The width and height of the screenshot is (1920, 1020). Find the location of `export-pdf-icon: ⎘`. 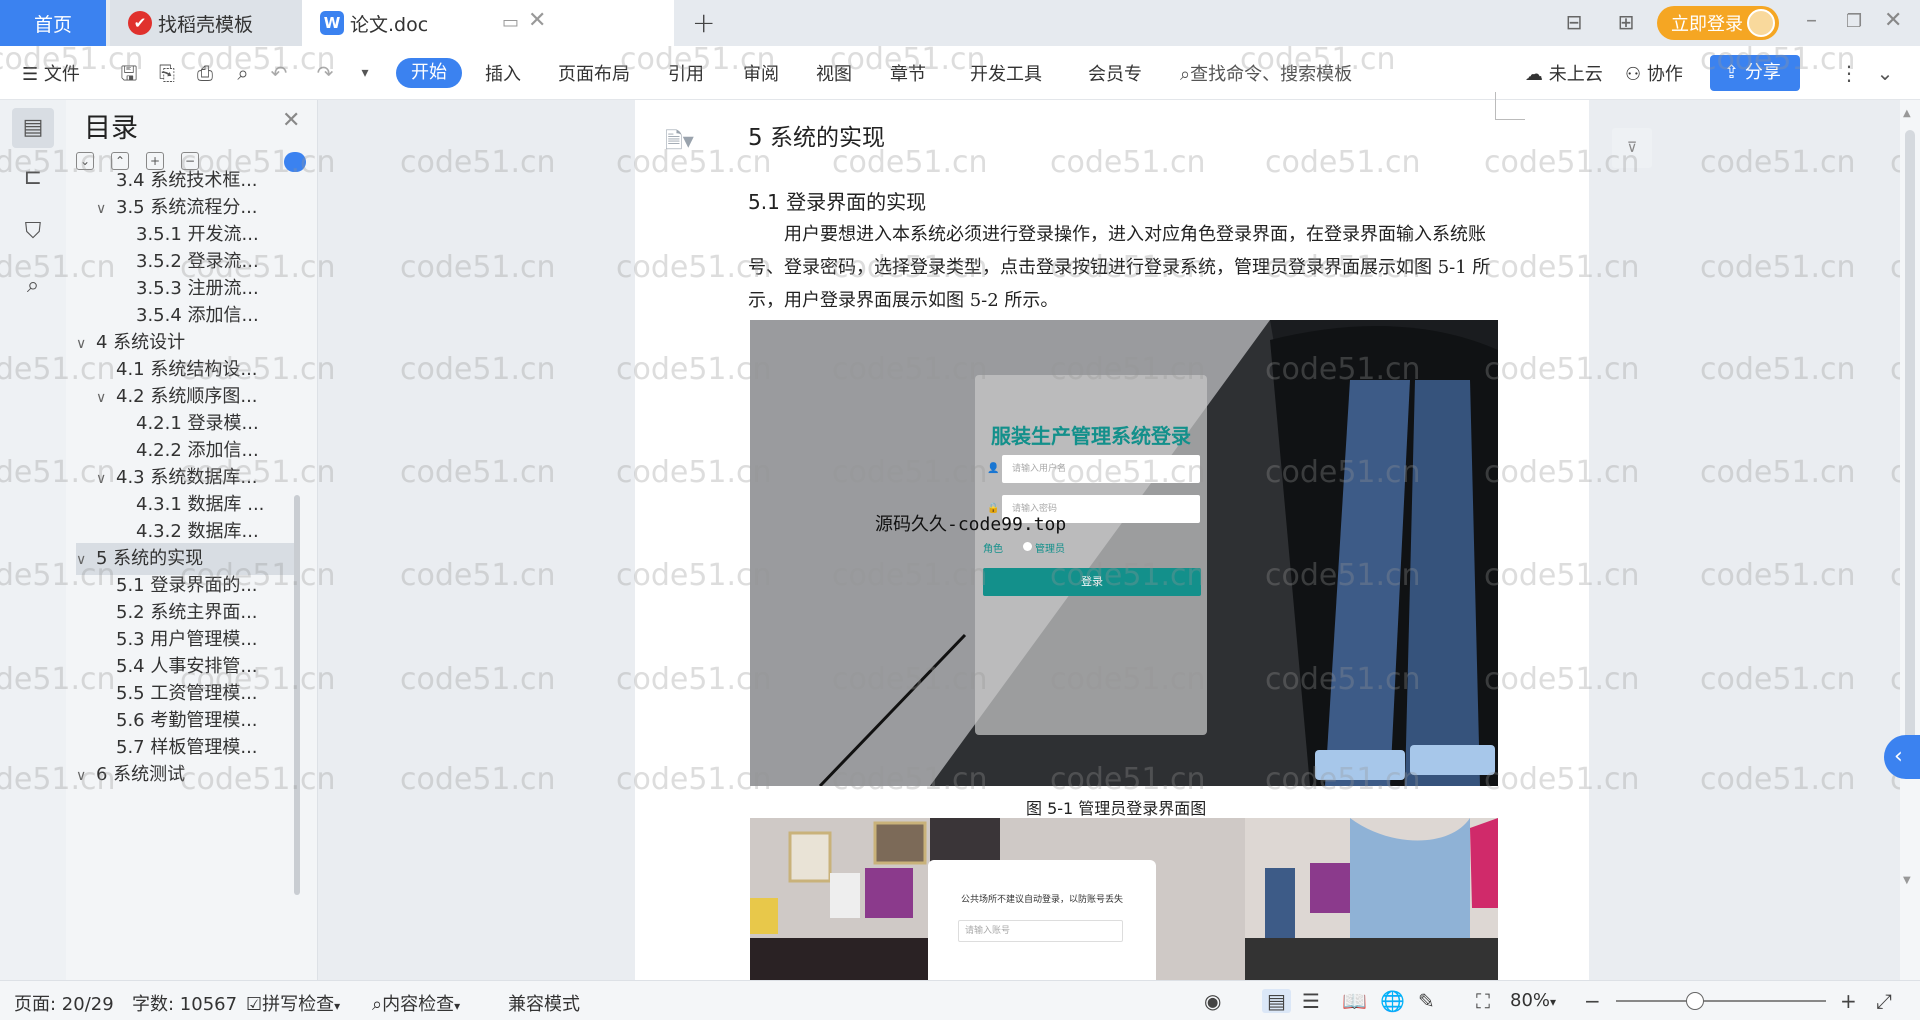

export-pdf-icon: ⎘ is located at coordinates (167, 73).